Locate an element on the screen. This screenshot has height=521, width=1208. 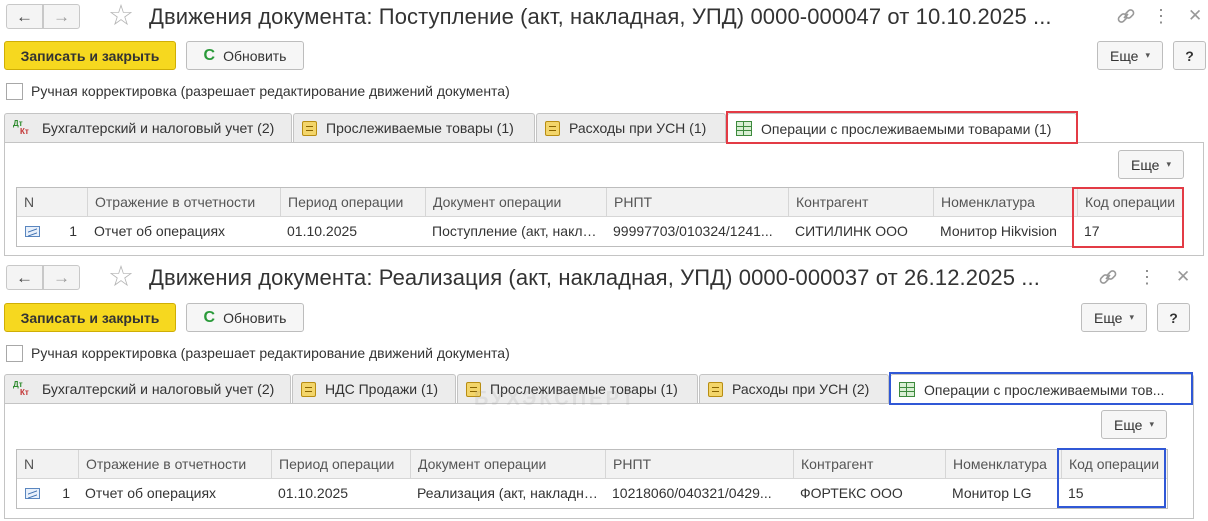
tab-usn-expenses: Расходы при УСН (1) is located at coordinates (631, 127).